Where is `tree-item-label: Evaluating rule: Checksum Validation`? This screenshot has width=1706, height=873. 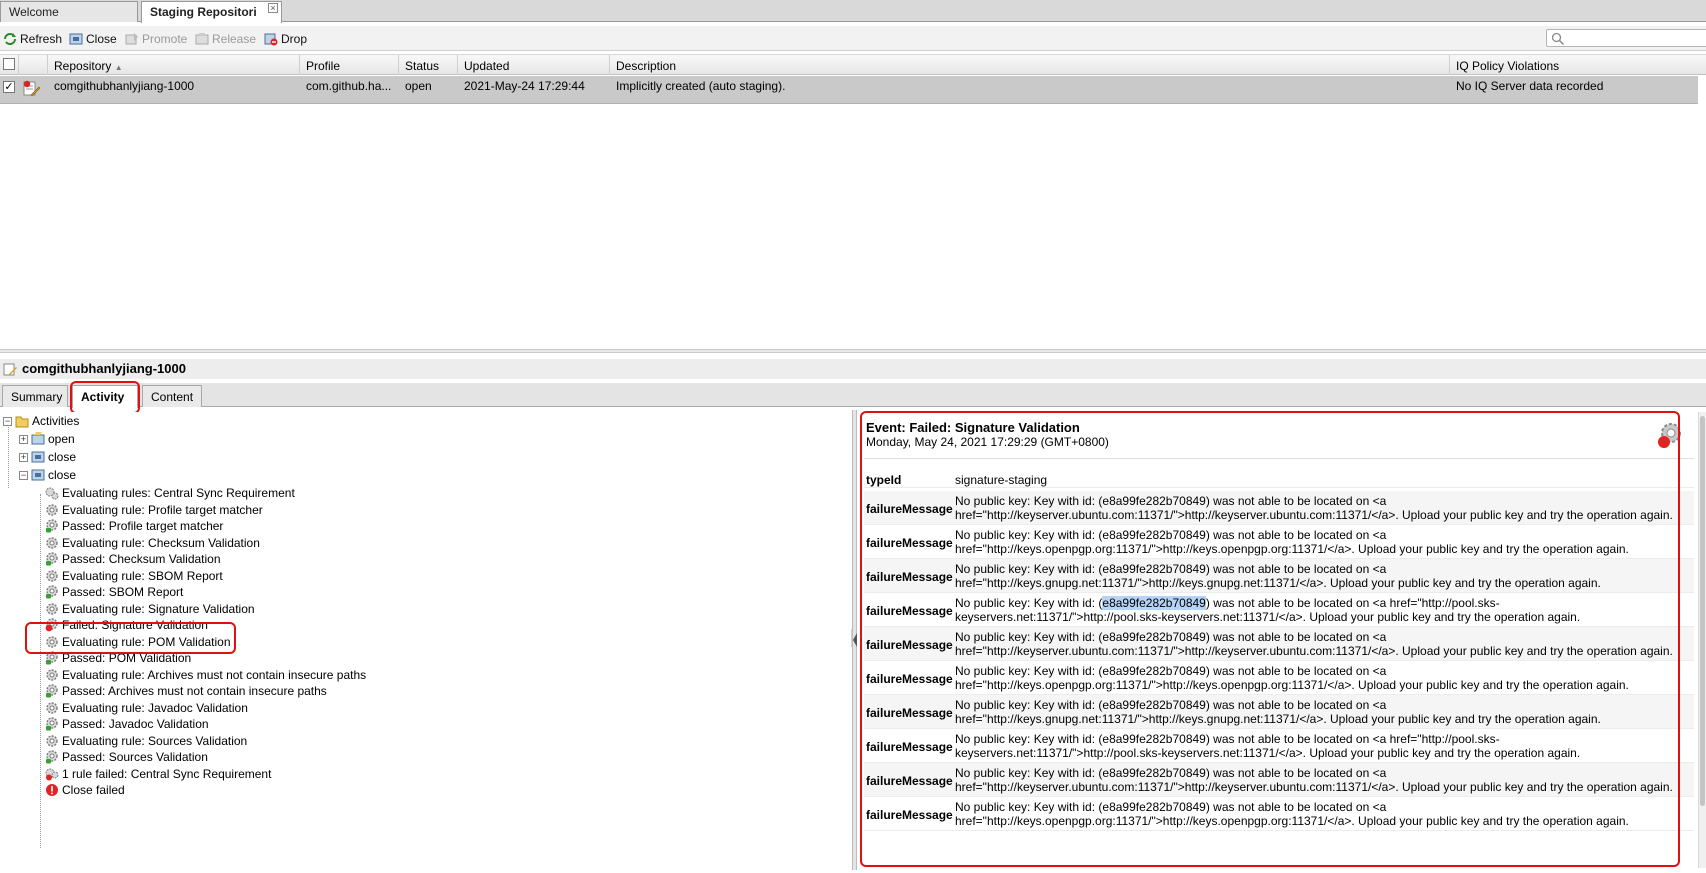
tree-item-label: Evaluating rule: Checksum Validation is located at coordinates (161, 542).